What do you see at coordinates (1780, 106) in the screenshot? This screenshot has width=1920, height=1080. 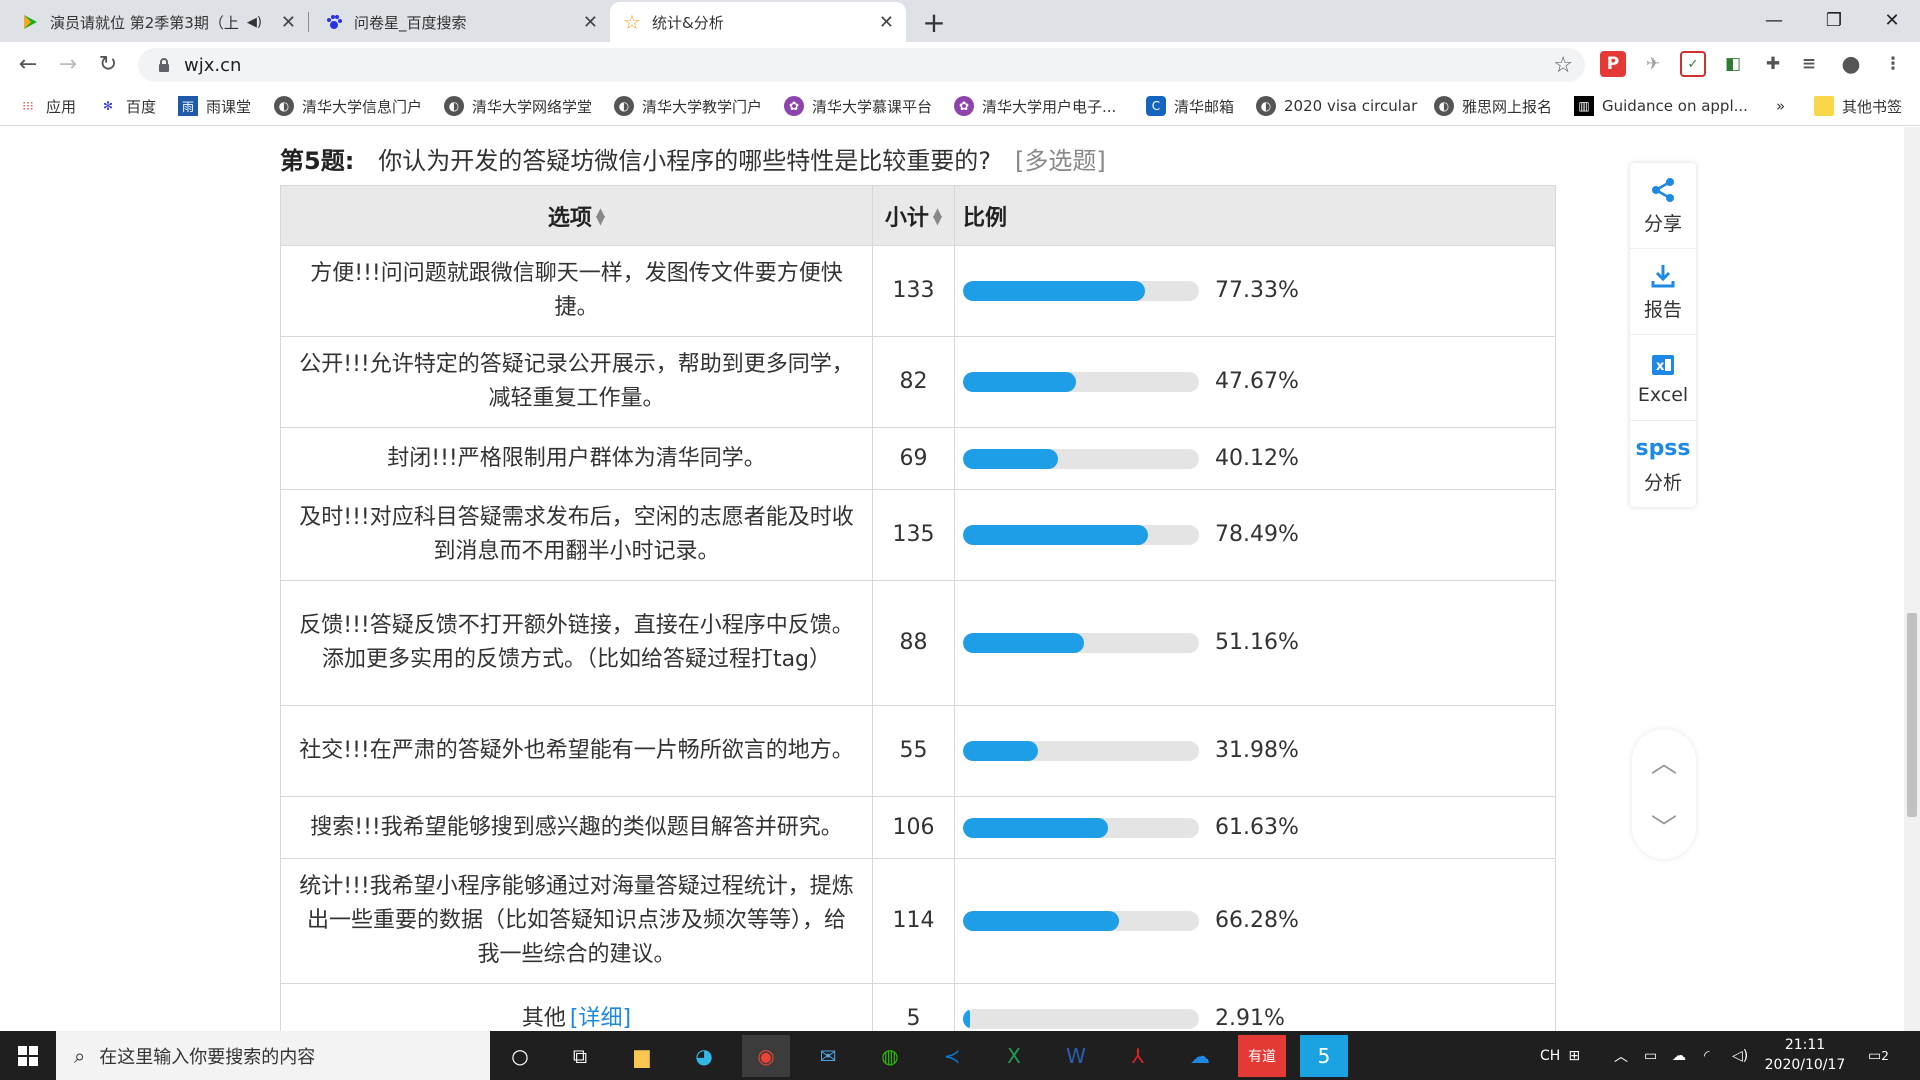 I see `bookmarks-overflow-button: »` at bounding box center [1780, 106].